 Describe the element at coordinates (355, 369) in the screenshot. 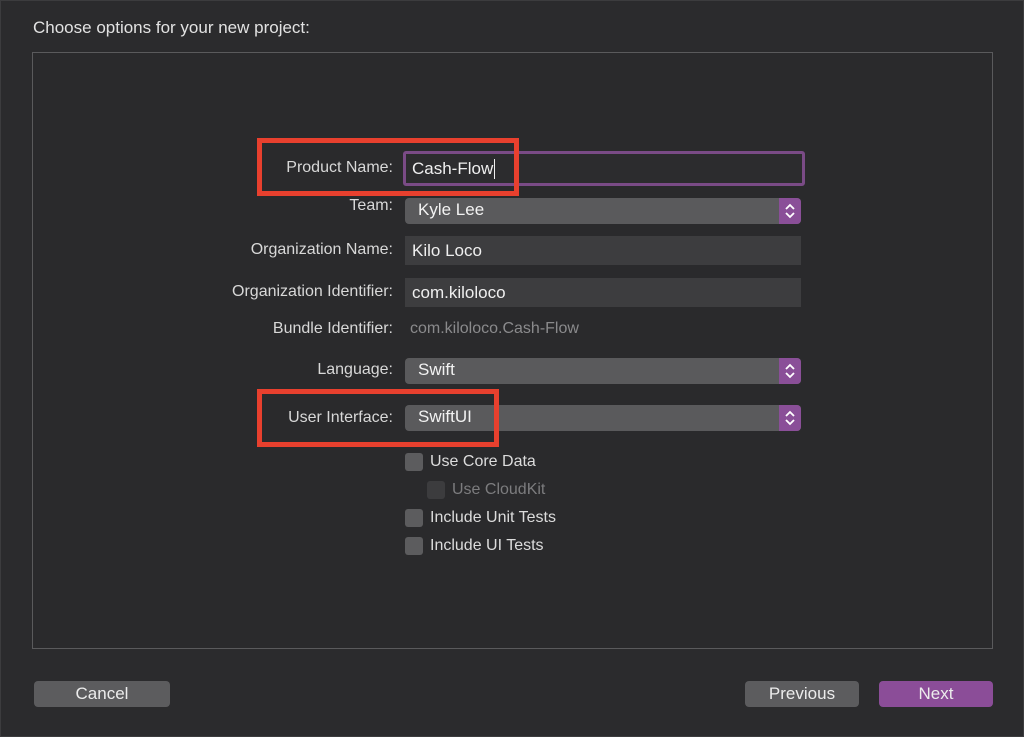

I see `language-label: Language:` at that location.